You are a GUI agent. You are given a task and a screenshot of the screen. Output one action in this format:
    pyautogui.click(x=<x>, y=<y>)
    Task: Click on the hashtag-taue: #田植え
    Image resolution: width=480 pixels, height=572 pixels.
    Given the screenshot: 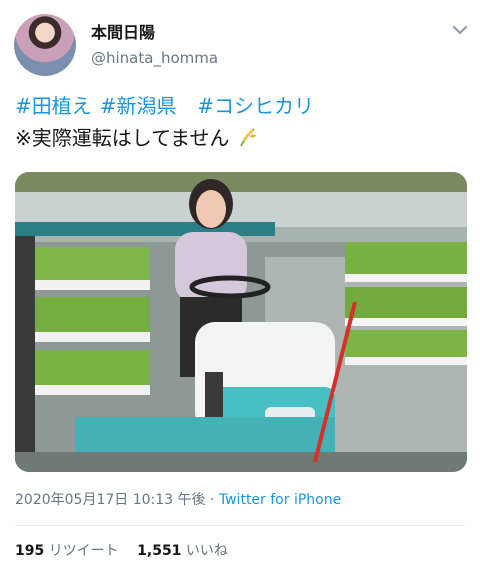 What is the action you would take?
    pyautogui.click(x=53, y=106)
    